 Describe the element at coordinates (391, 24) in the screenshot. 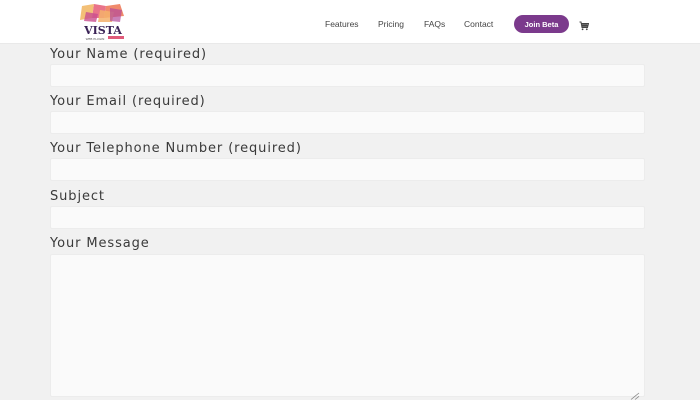

I see `nav-pricing: Pricing` at that location.